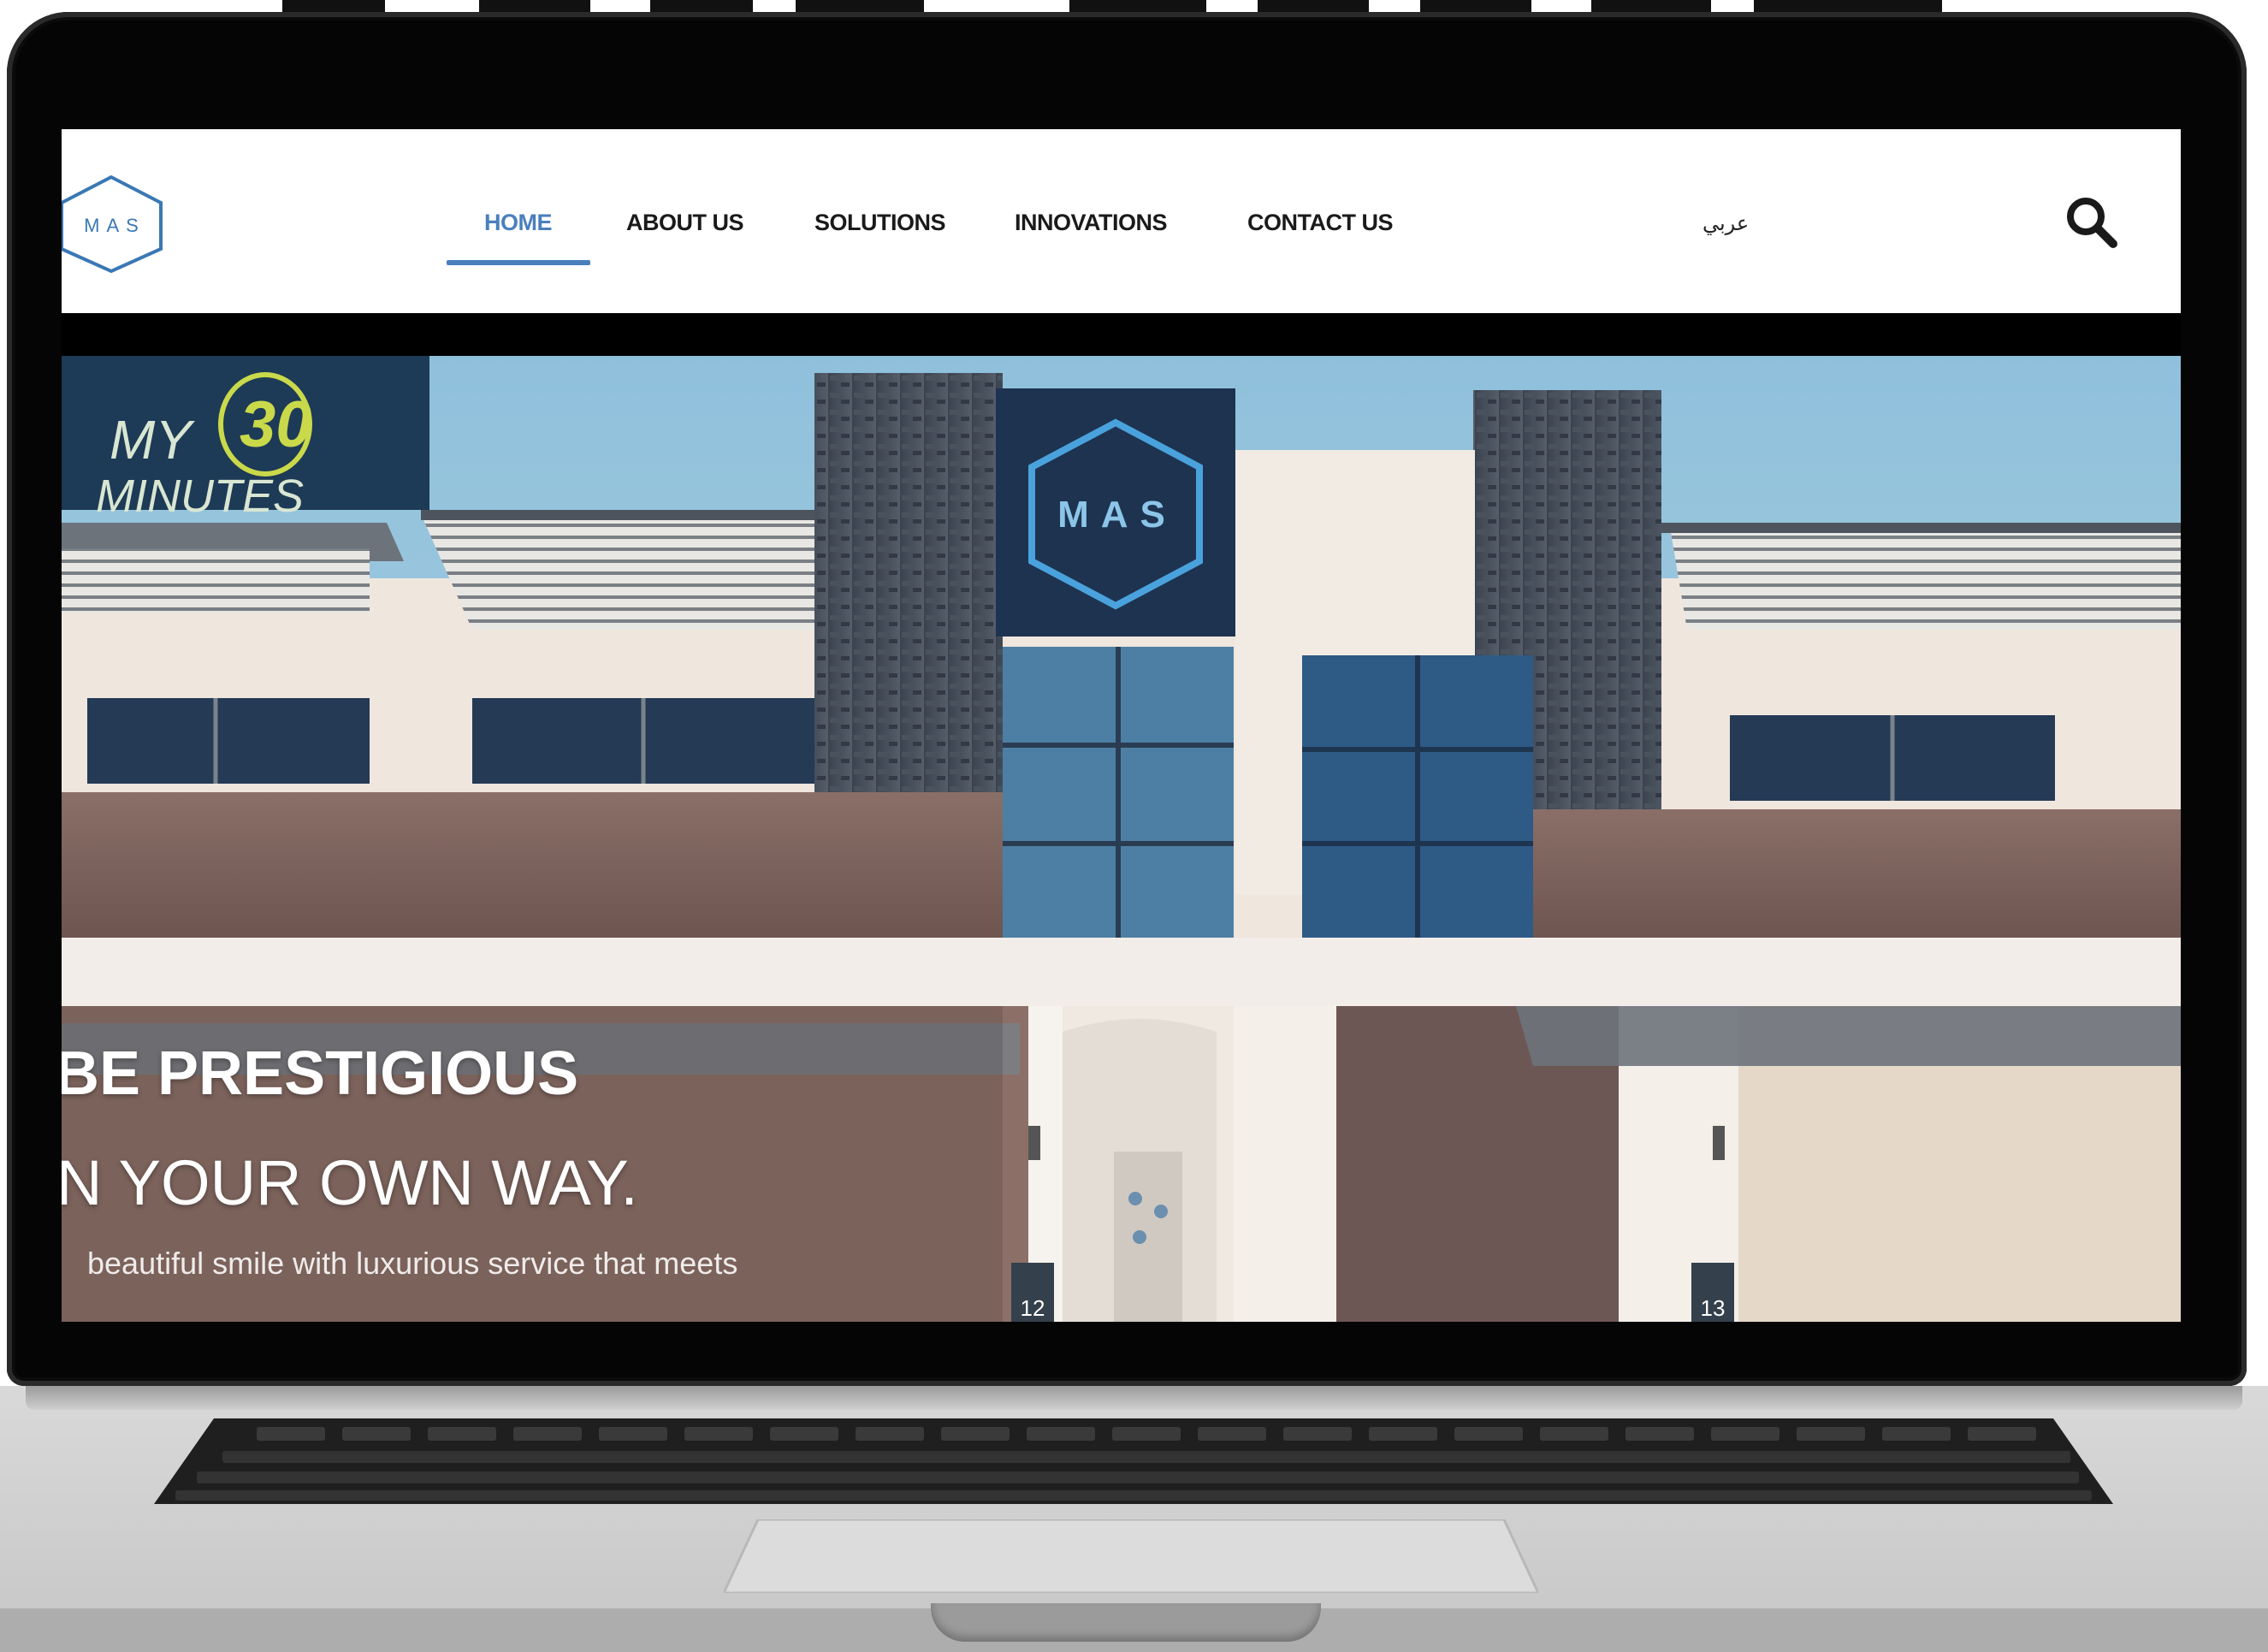 The height and width of the screenshot is (1652, 2268). Describe the element at coordinates (1134, 1454) in the screenshot. I see `laptop-keyboard` at that location.